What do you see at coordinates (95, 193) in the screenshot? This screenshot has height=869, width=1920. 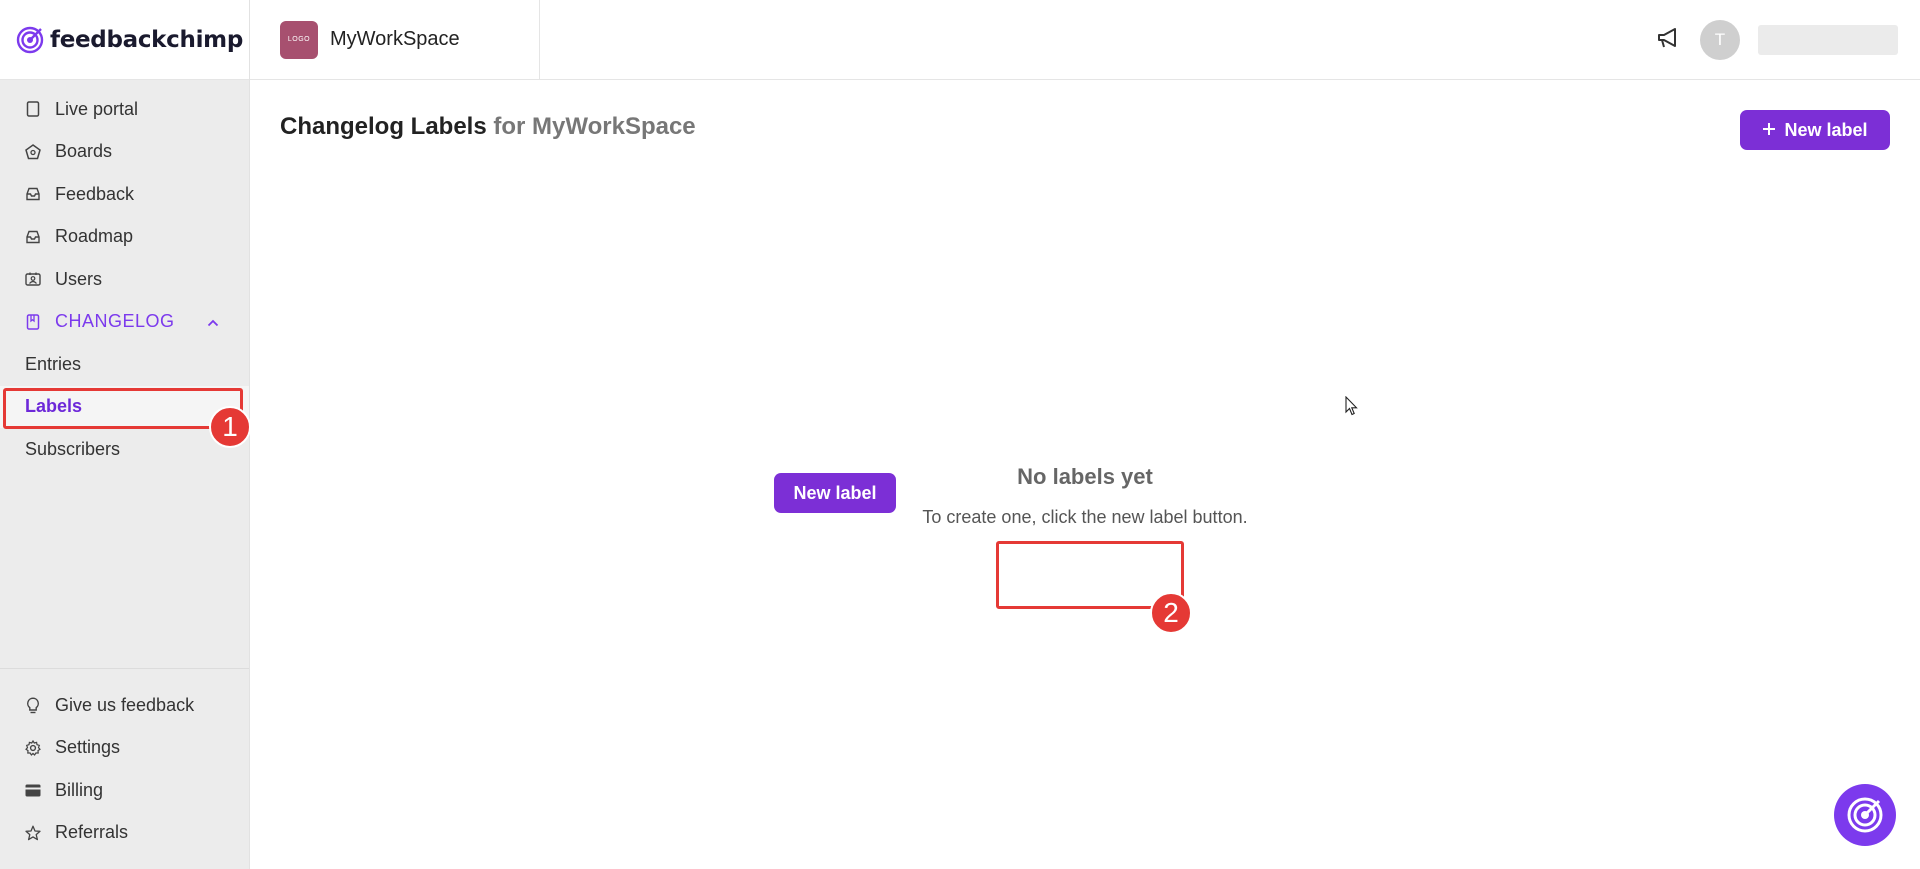 I see `sidebar-item-label: Feedback` at bounding box center [95, 193].